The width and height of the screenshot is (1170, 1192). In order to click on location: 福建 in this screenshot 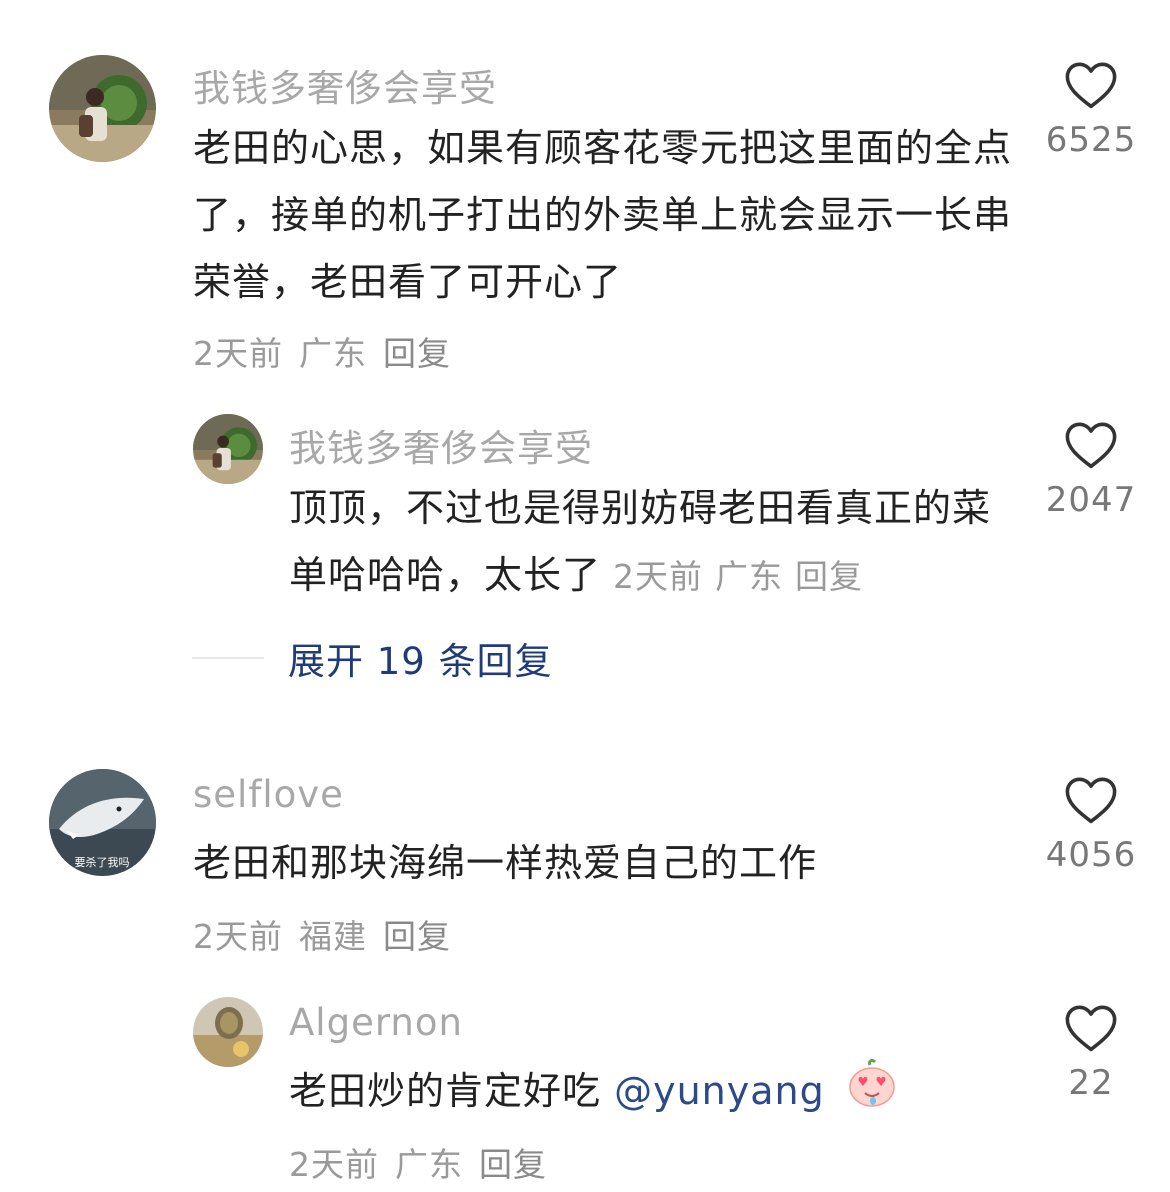, I will do `click(333, 936)`.